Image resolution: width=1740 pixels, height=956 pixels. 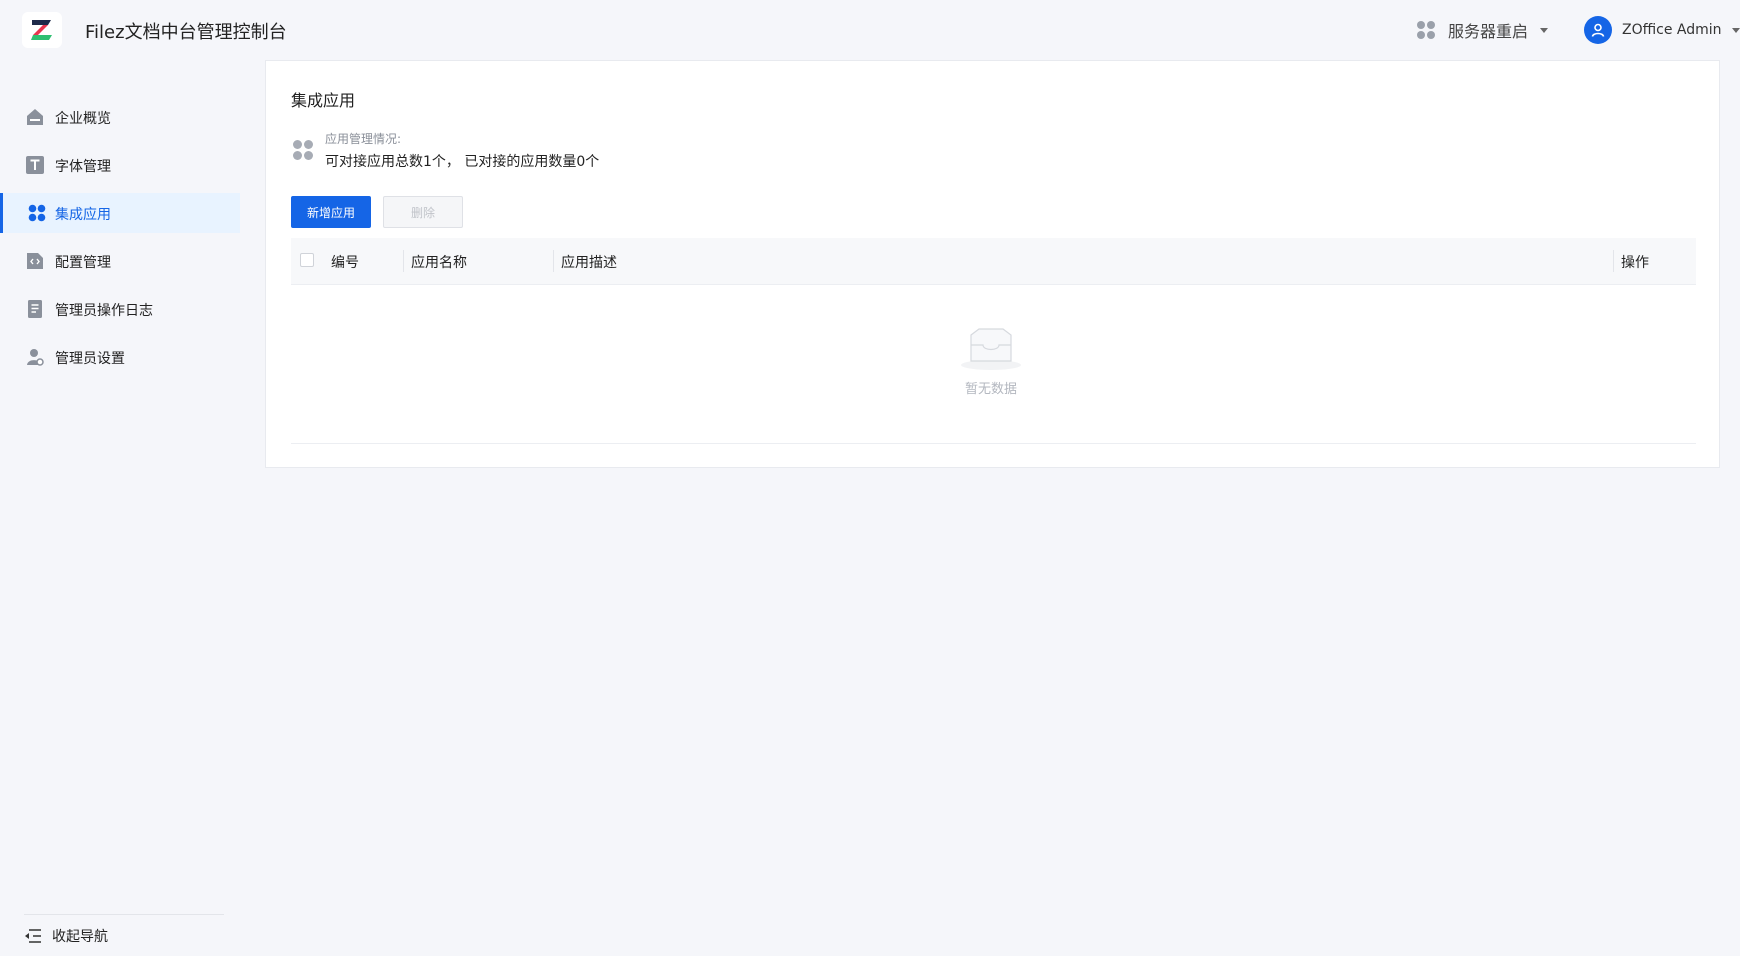 What do you see at coordinates (307, 260) in the screenshot?
I see `select-all-checkbox` at bounding box center [307, 260].